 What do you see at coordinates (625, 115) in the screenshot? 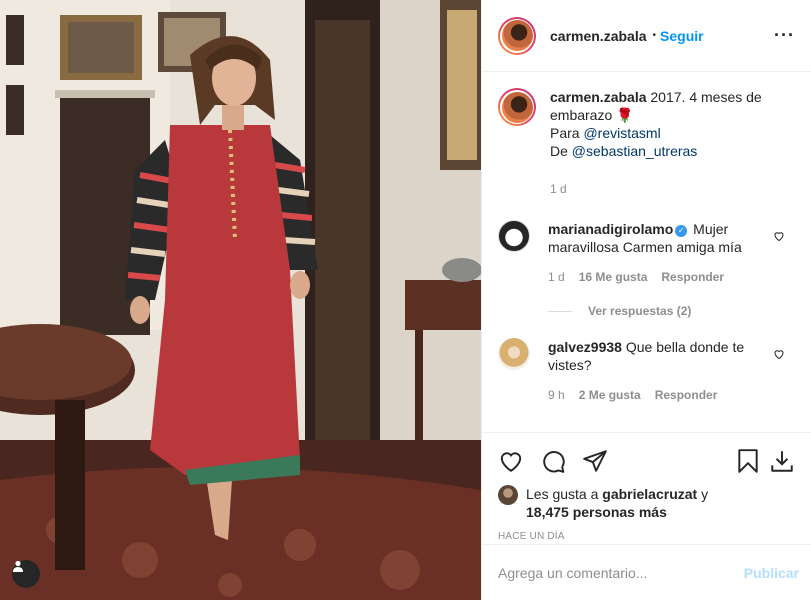
I see `rose-emoji: 🌹` at bounding box center [625, 115].